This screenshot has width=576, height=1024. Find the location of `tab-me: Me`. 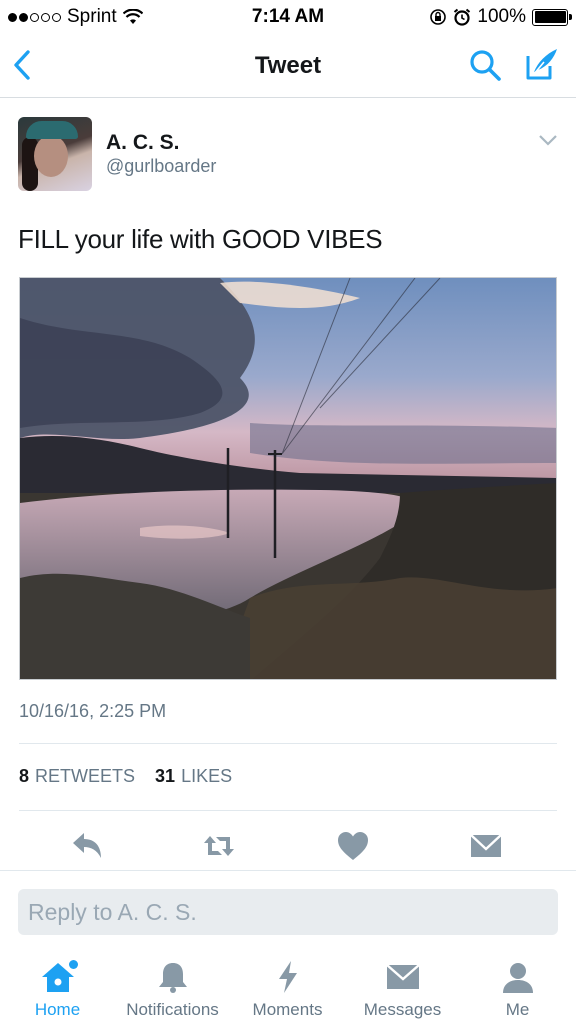

tab-me: Me is located at coordinates (517, 990).